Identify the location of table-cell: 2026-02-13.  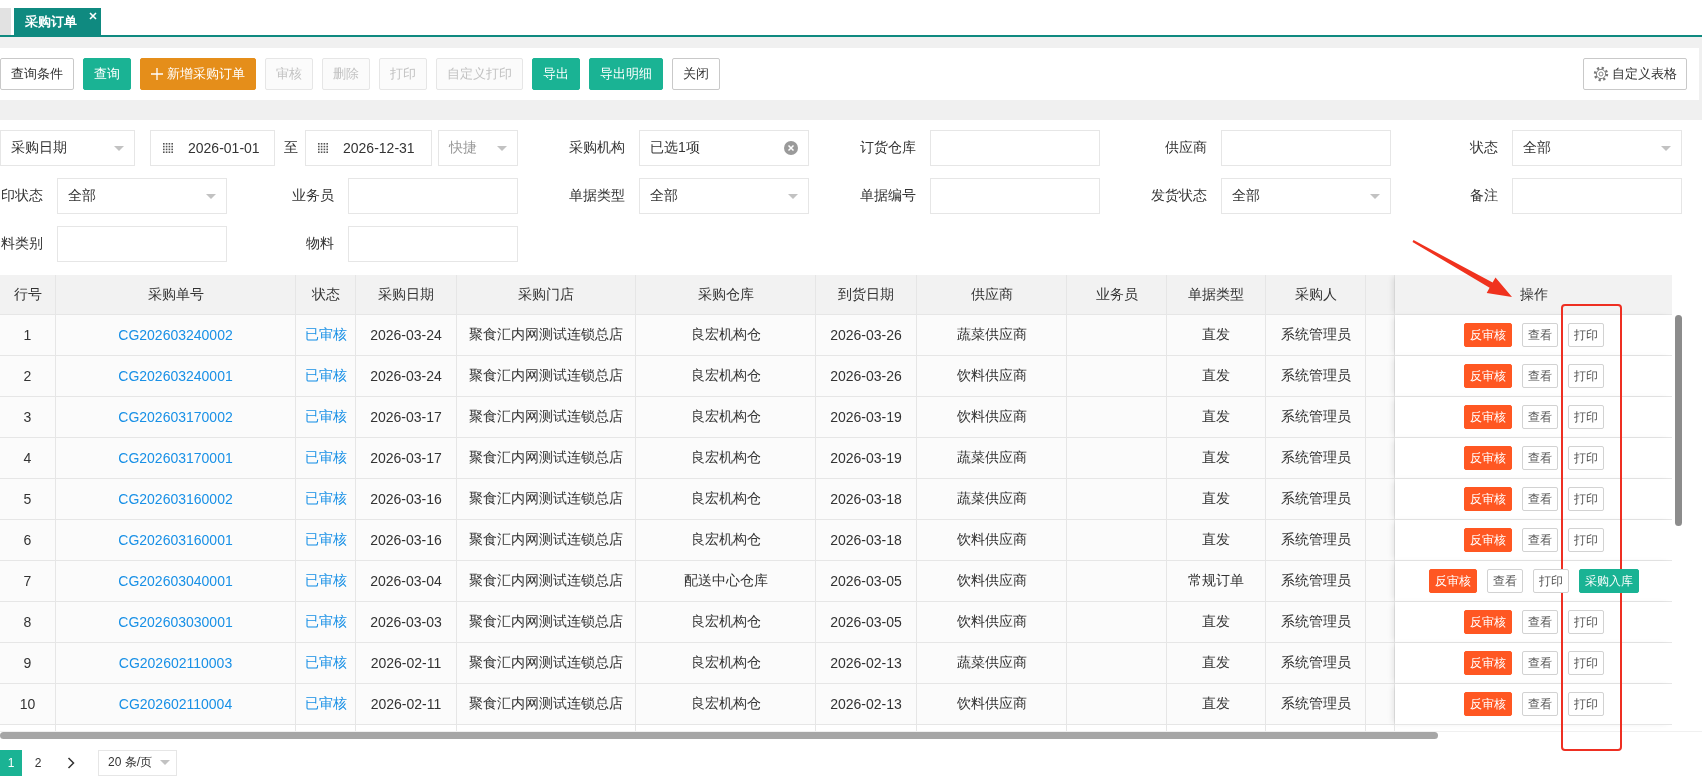
(866, 704).